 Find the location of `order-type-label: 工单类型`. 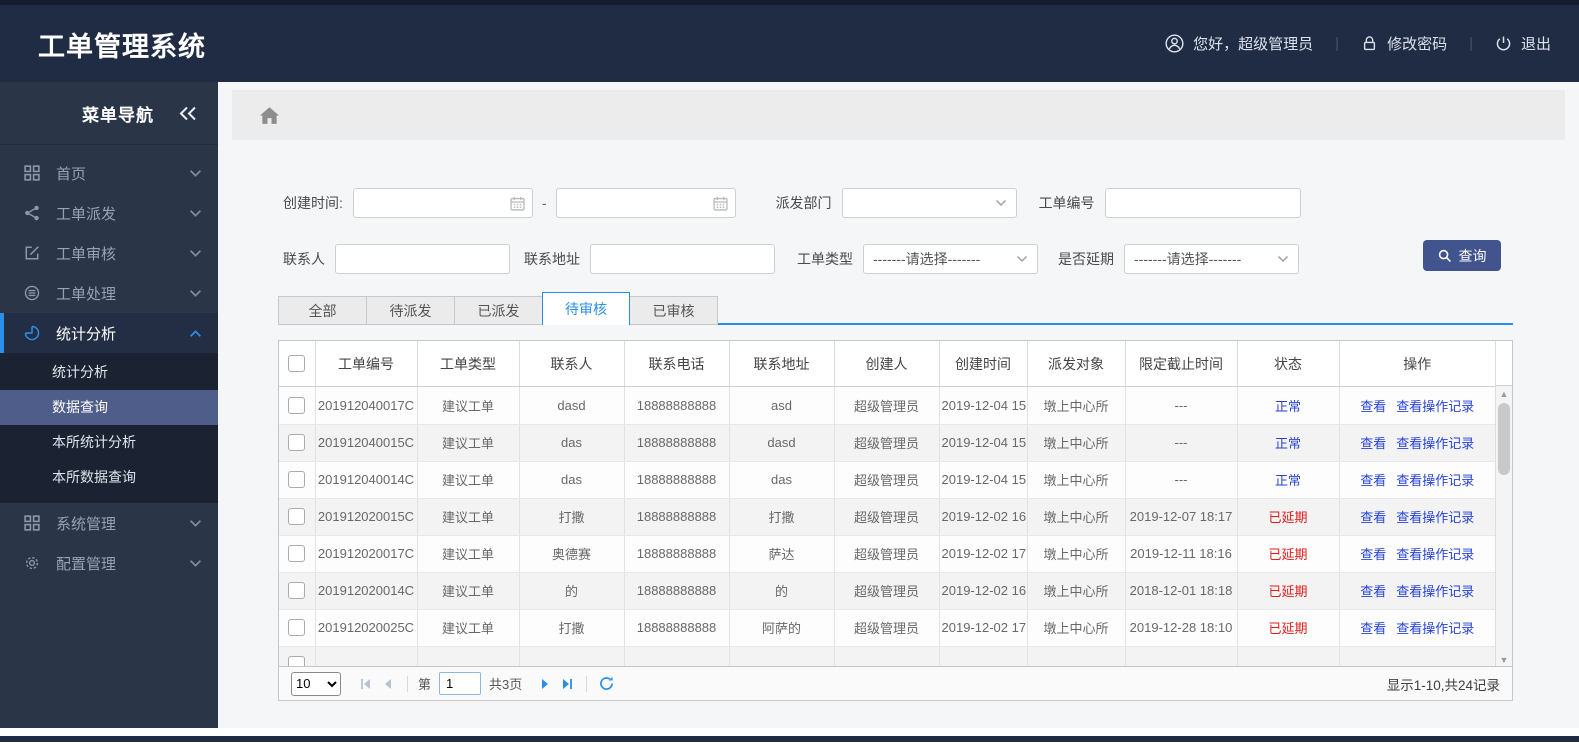

order-type-label: 工单类型 is located at coordinates (825, 259).